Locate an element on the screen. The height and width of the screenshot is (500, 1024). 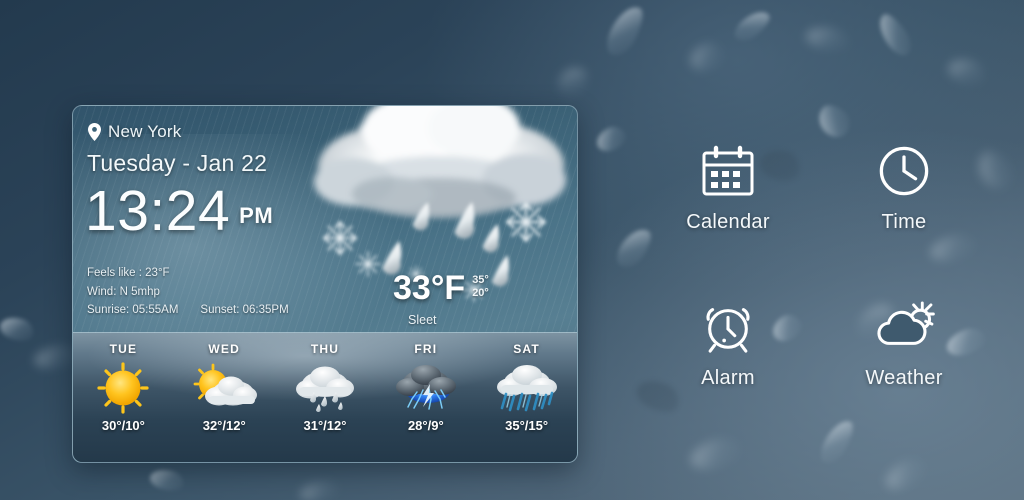
clock-icon is located at coordinates (904, 171).